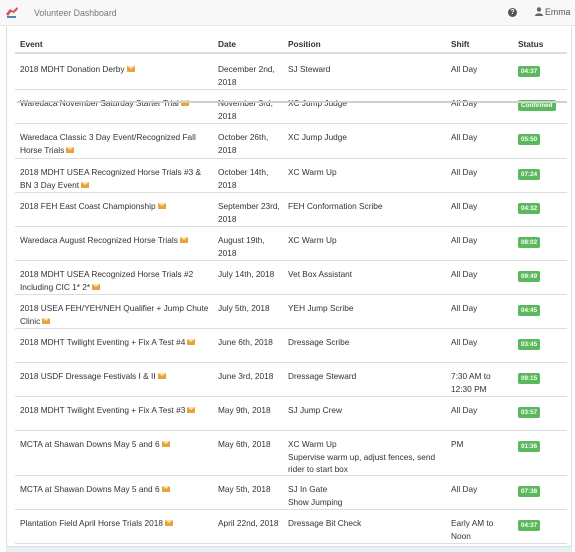  I want to click on position-name: Dressage Steward, so click(322, 376).